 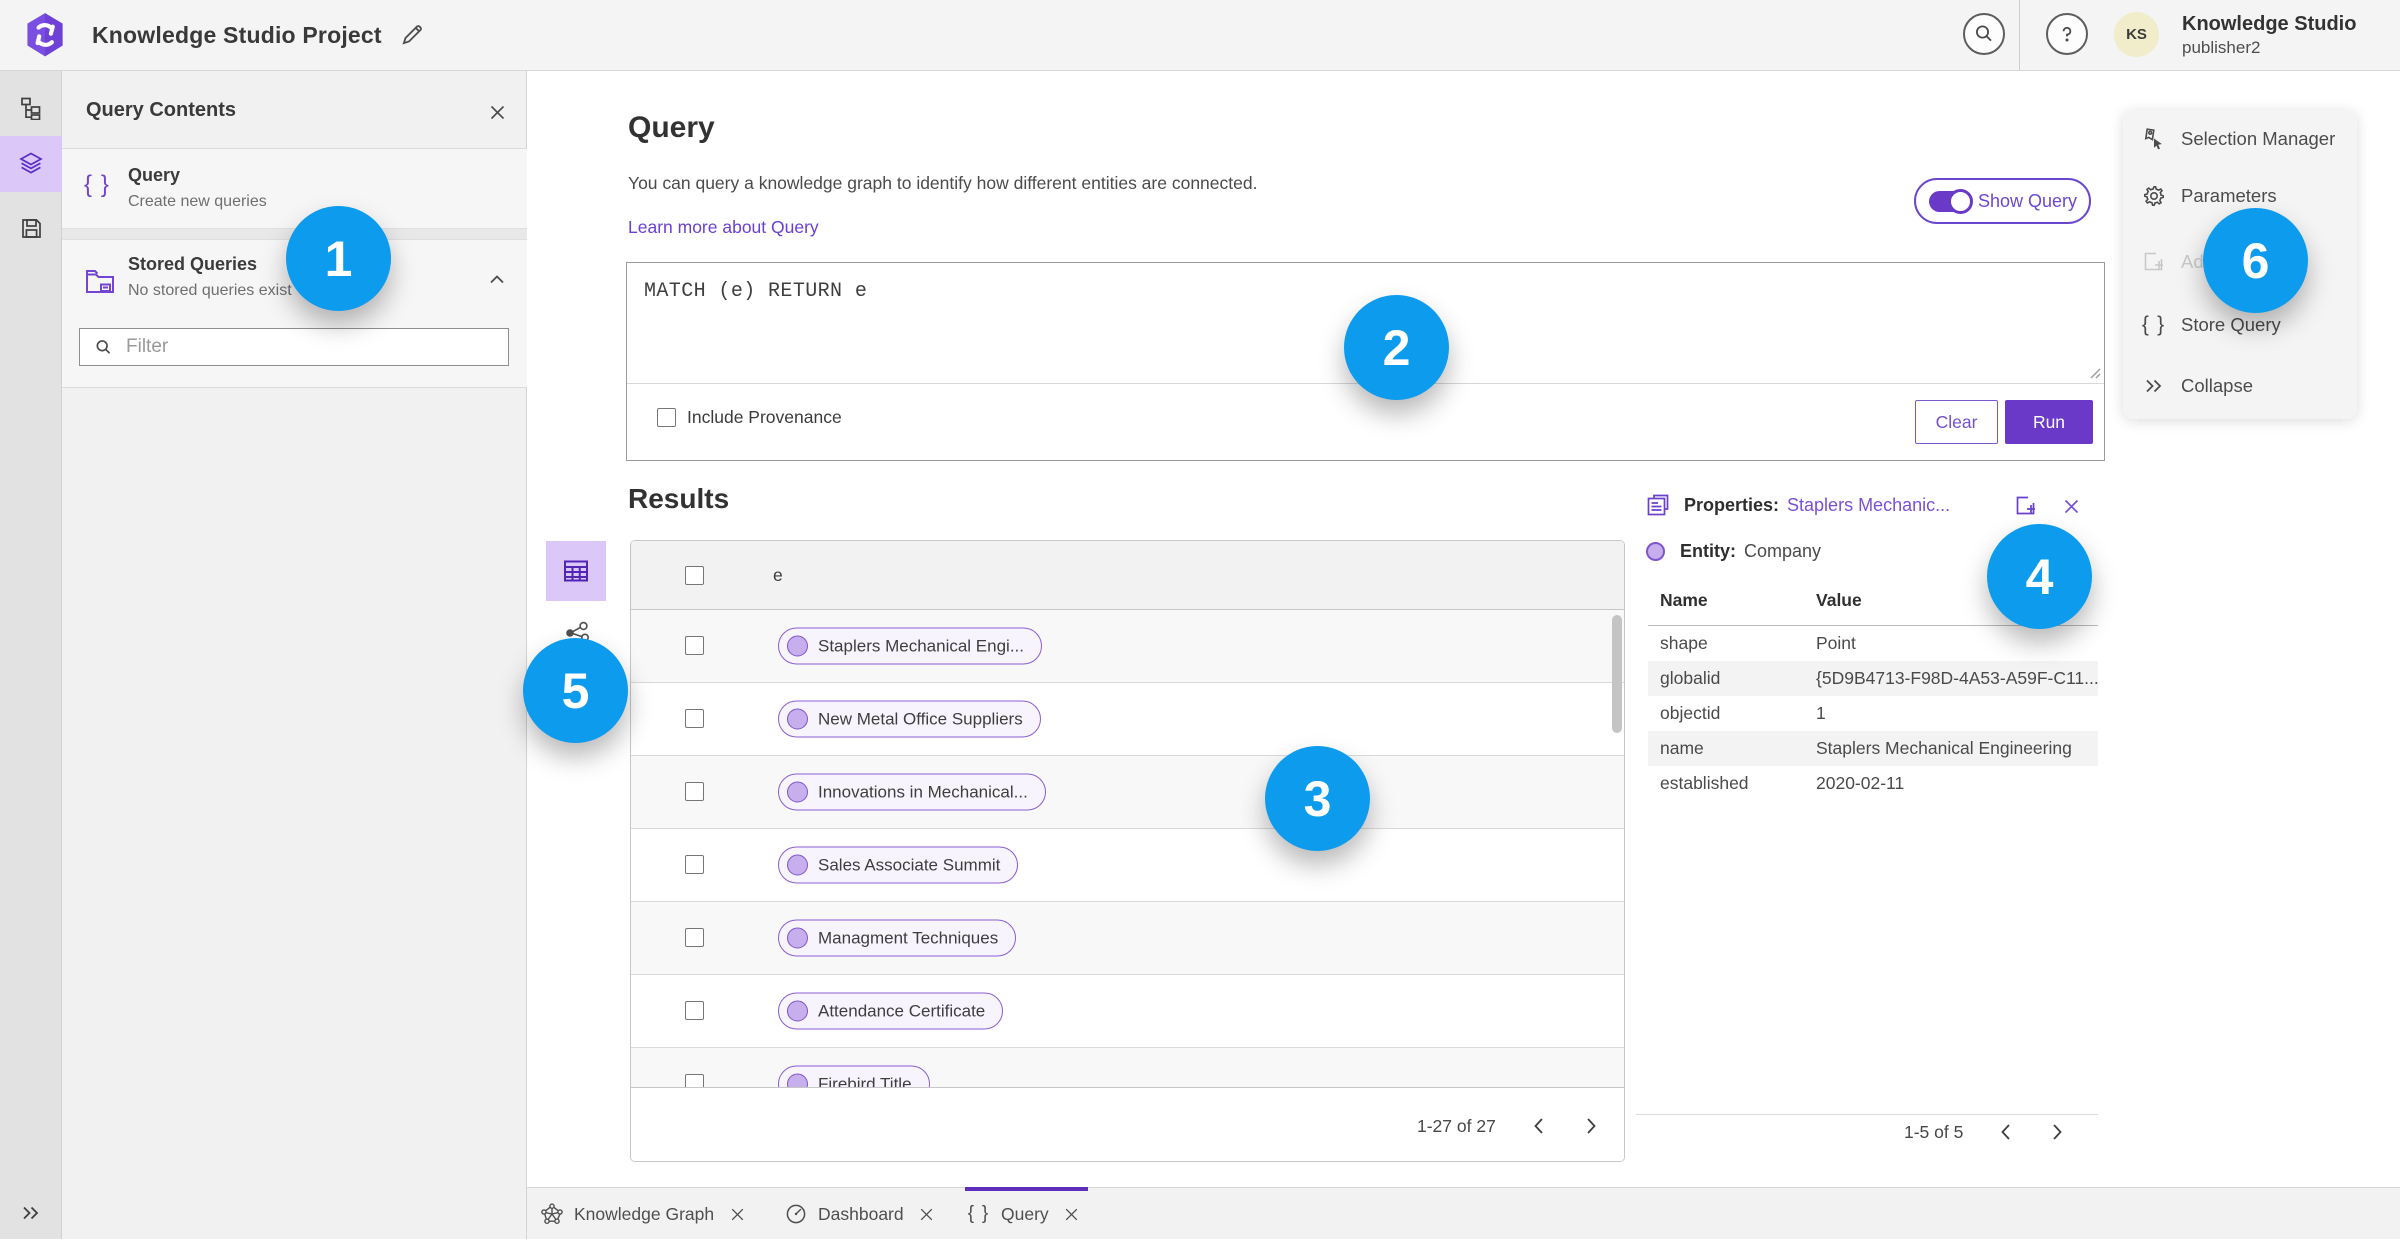 I want to click on results-table-footer: 1-27 of 27, so click(x=1127, y=1124).